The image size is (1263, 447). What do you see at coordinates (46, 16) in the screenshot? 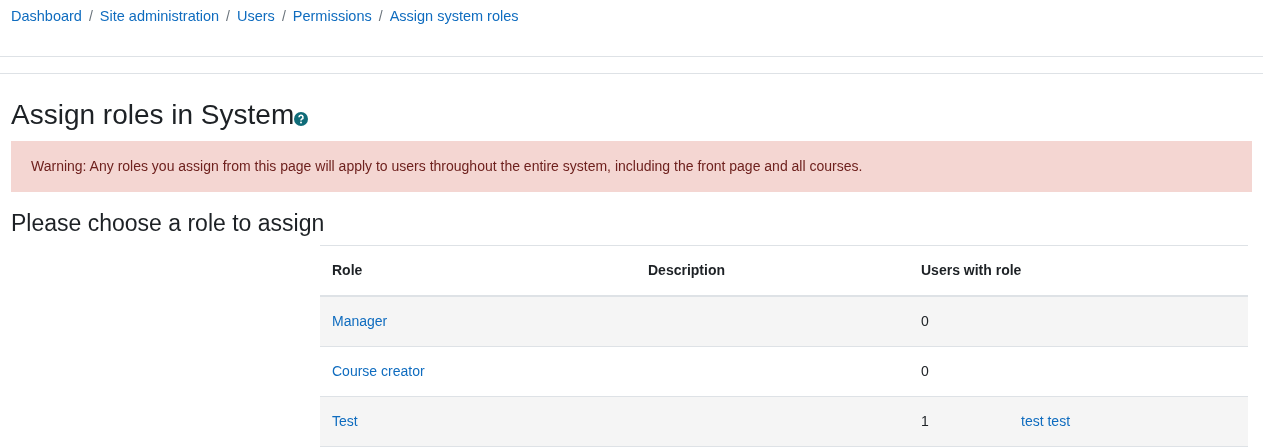
I see `breadcrumb-link: Dashboard` at bounding box center [46, 16].